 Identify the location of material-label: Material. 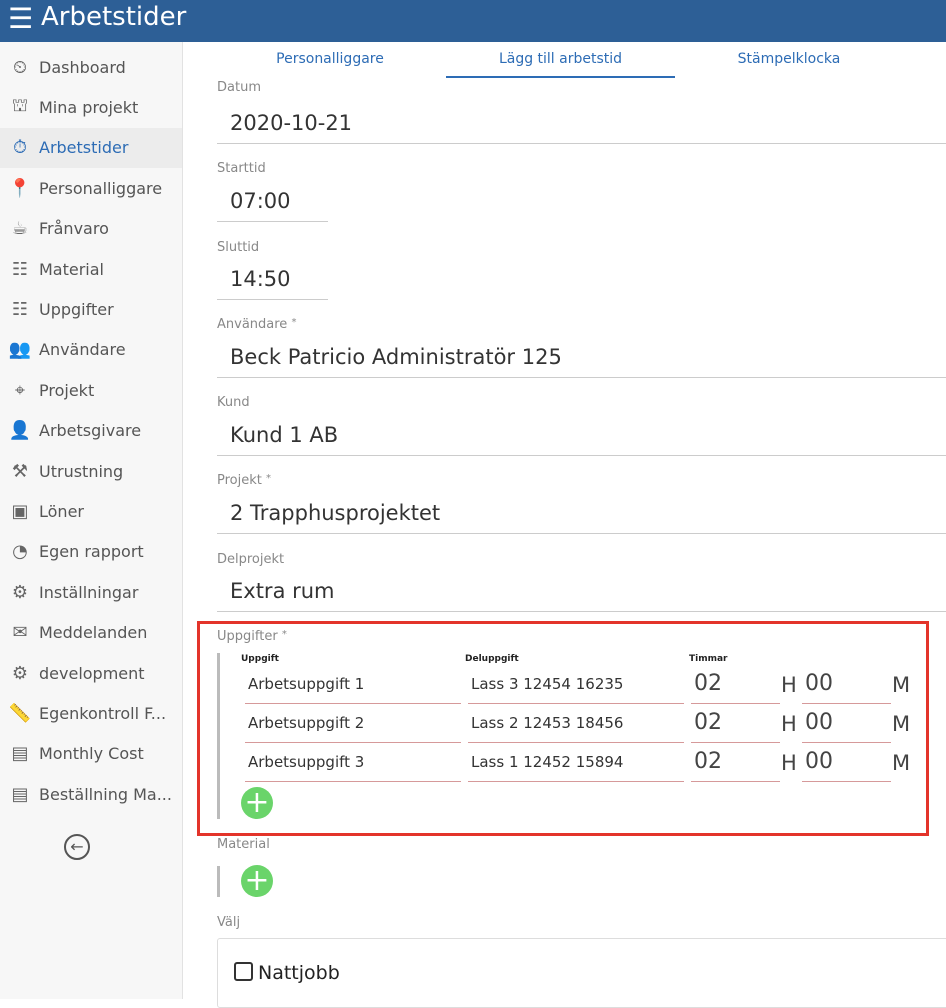
(243, 844).